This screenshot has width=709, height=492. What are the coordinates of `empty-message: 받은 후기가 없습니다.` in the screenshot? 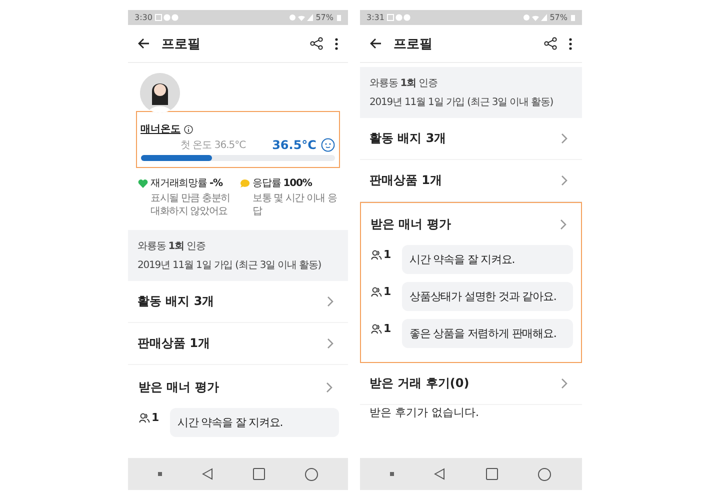 It's located at (424, 412).